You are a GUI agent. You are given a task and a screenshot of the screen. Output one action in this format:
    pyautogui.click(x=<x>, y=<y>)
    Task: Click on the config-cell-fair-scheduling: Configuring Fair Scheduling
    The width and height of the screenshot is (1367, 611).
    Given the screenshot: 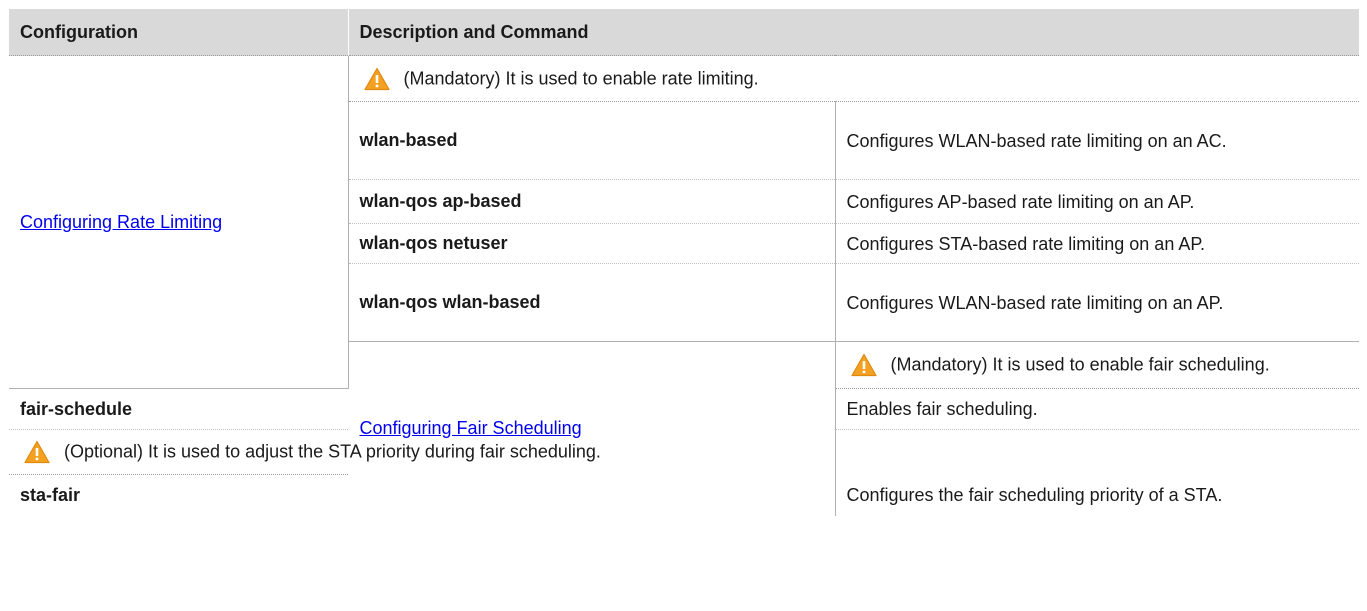 What is the action you would take?
    pyautogui.click(x=592, y=428)
    